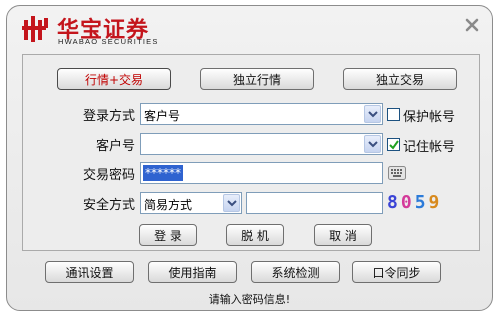  I want to click on login-method-value: 客户号, so click(162, 116).